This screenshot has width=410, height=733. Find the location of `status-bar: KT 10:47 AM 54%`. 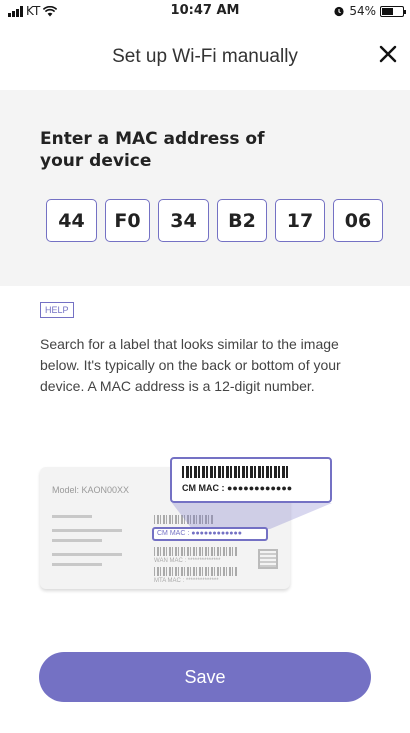

status-bar: KT 10:47 AM 54% is located at coordinates (205, 12).